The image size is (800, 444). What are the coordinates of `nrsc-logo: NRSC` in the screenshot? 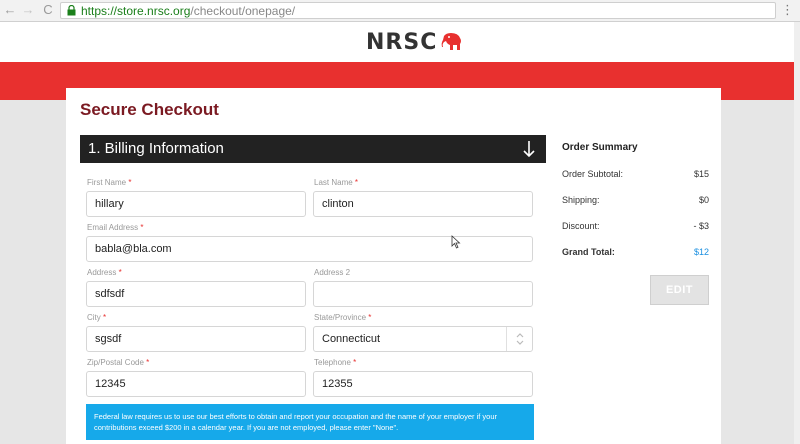 It's located at (414, 42).